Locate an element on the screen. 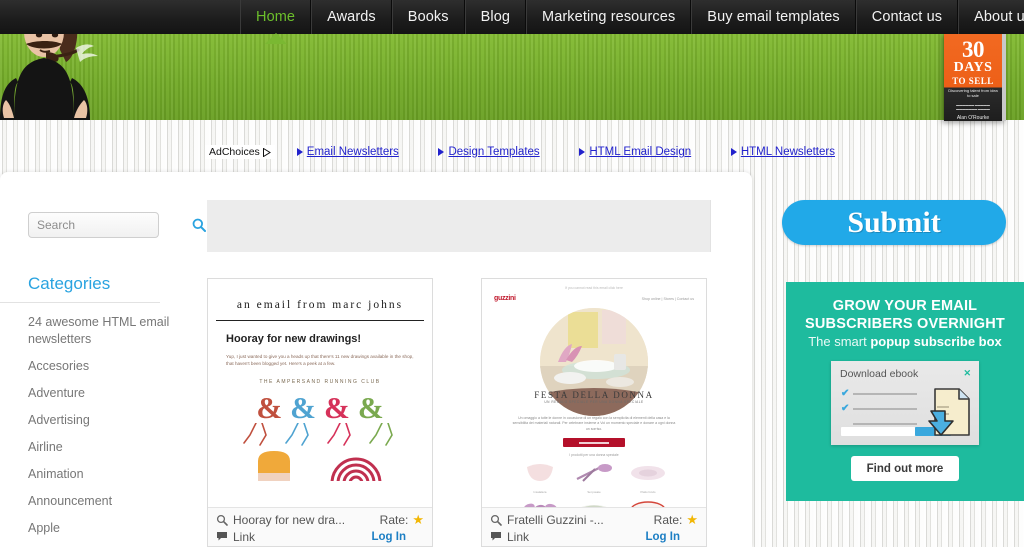 The image size is (1024, 547). nav-item-books: Books is located at coordinates (428, 17).